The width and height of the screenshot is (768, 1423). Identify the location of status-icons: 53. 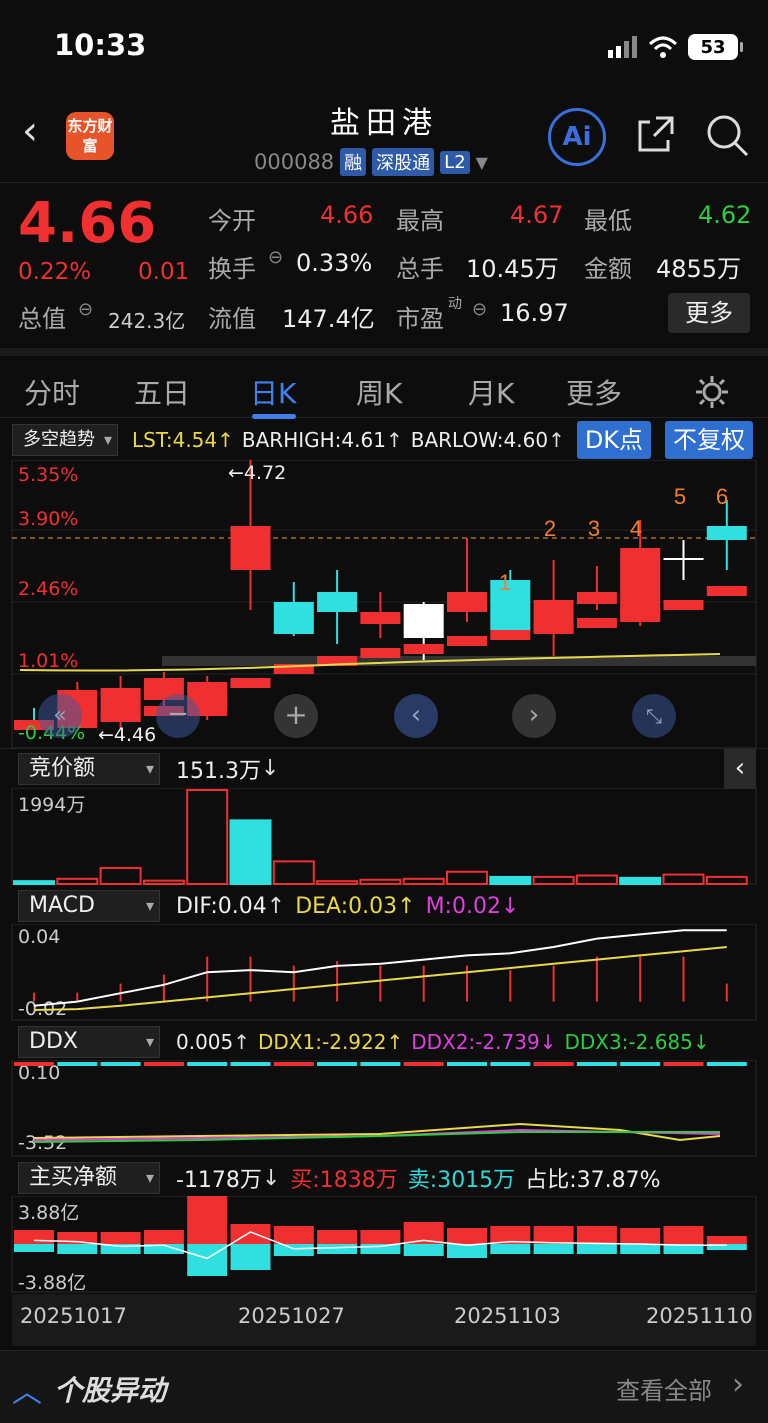
(675, 47).